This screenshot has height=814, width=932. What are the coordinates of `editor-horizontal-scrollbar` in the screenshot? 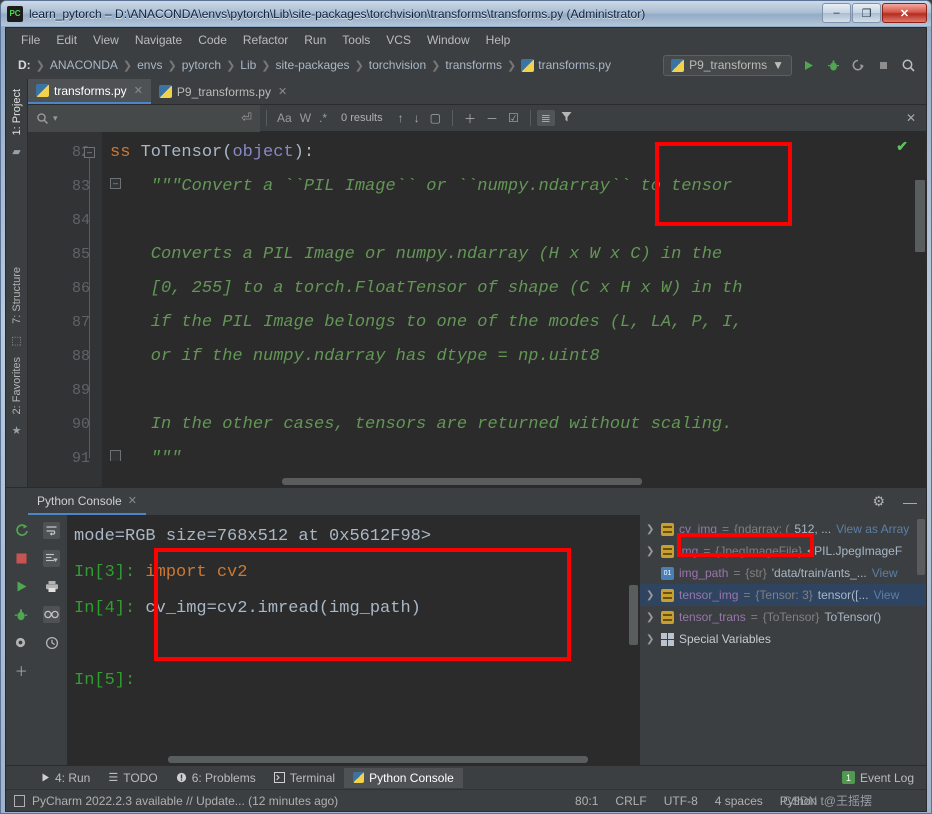 It's located at (462, 481).